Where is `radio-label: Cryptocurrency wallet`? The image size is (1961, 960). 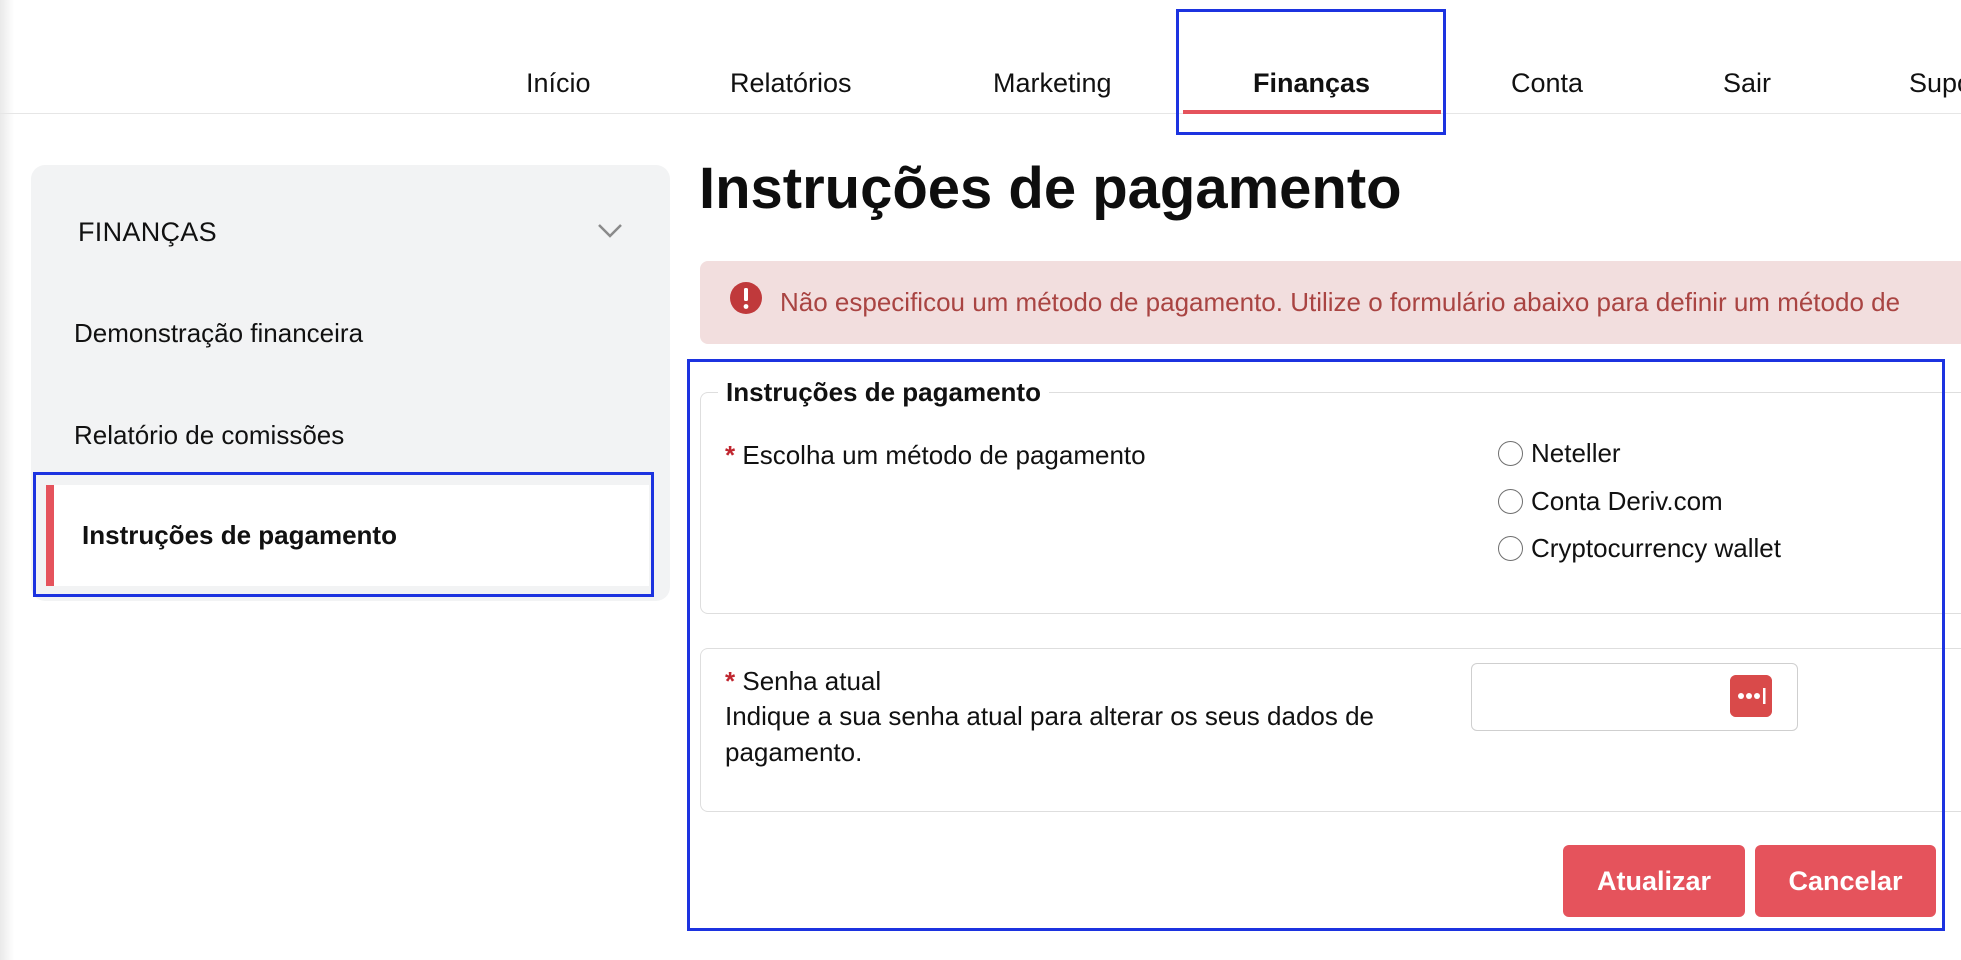 radio-label: Cryptocurrency wallet is located at coordinates (1656, 548).